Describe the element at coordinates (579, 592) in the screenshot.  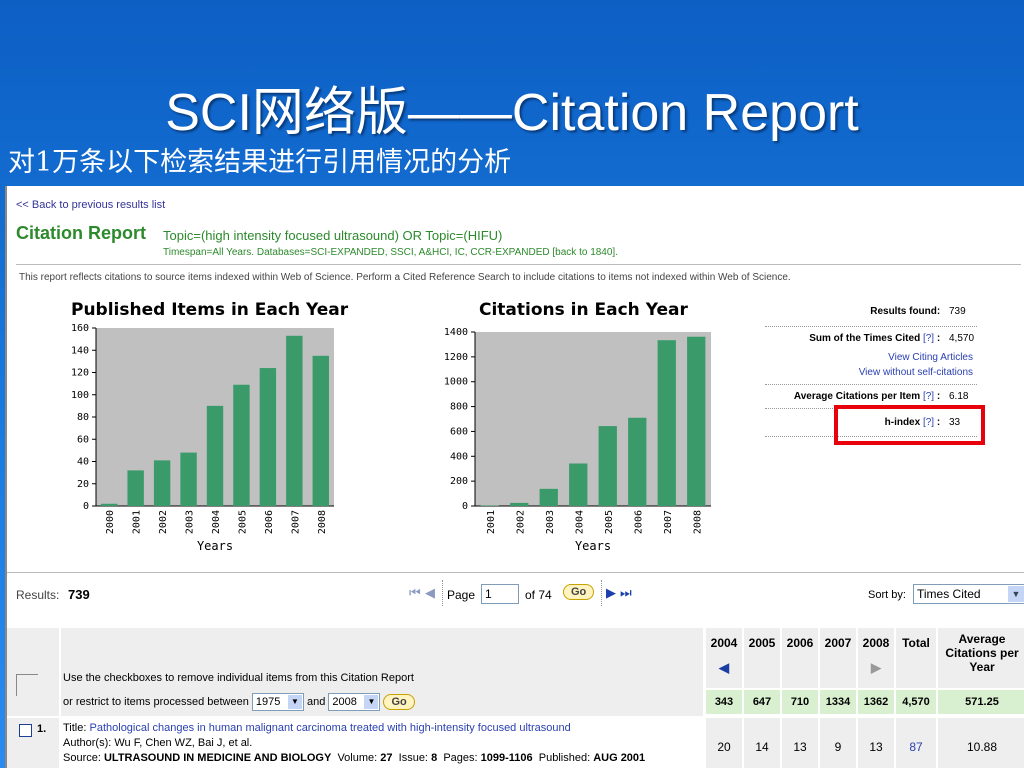
I see `page-go-button: Go` at that location.